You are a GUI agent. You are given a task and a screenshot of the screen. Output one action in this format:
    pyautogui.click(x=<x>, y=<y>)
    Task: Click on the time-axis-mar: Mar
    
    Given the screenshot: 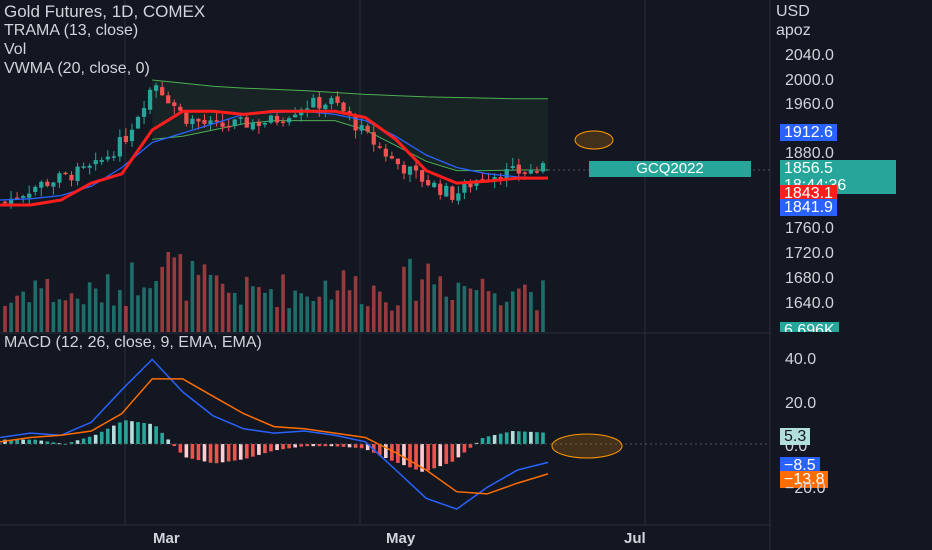 What is the action you would take?
    pyautogui.click(x=166, y=538)
    